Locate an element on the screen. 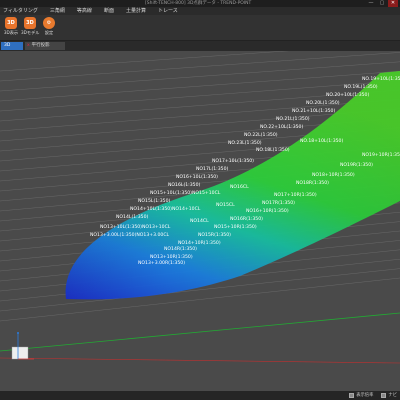  menu-bar: フィルタリング 三角網 等高線 断面 土量計算 トレース is located at coordinates (200, 11).